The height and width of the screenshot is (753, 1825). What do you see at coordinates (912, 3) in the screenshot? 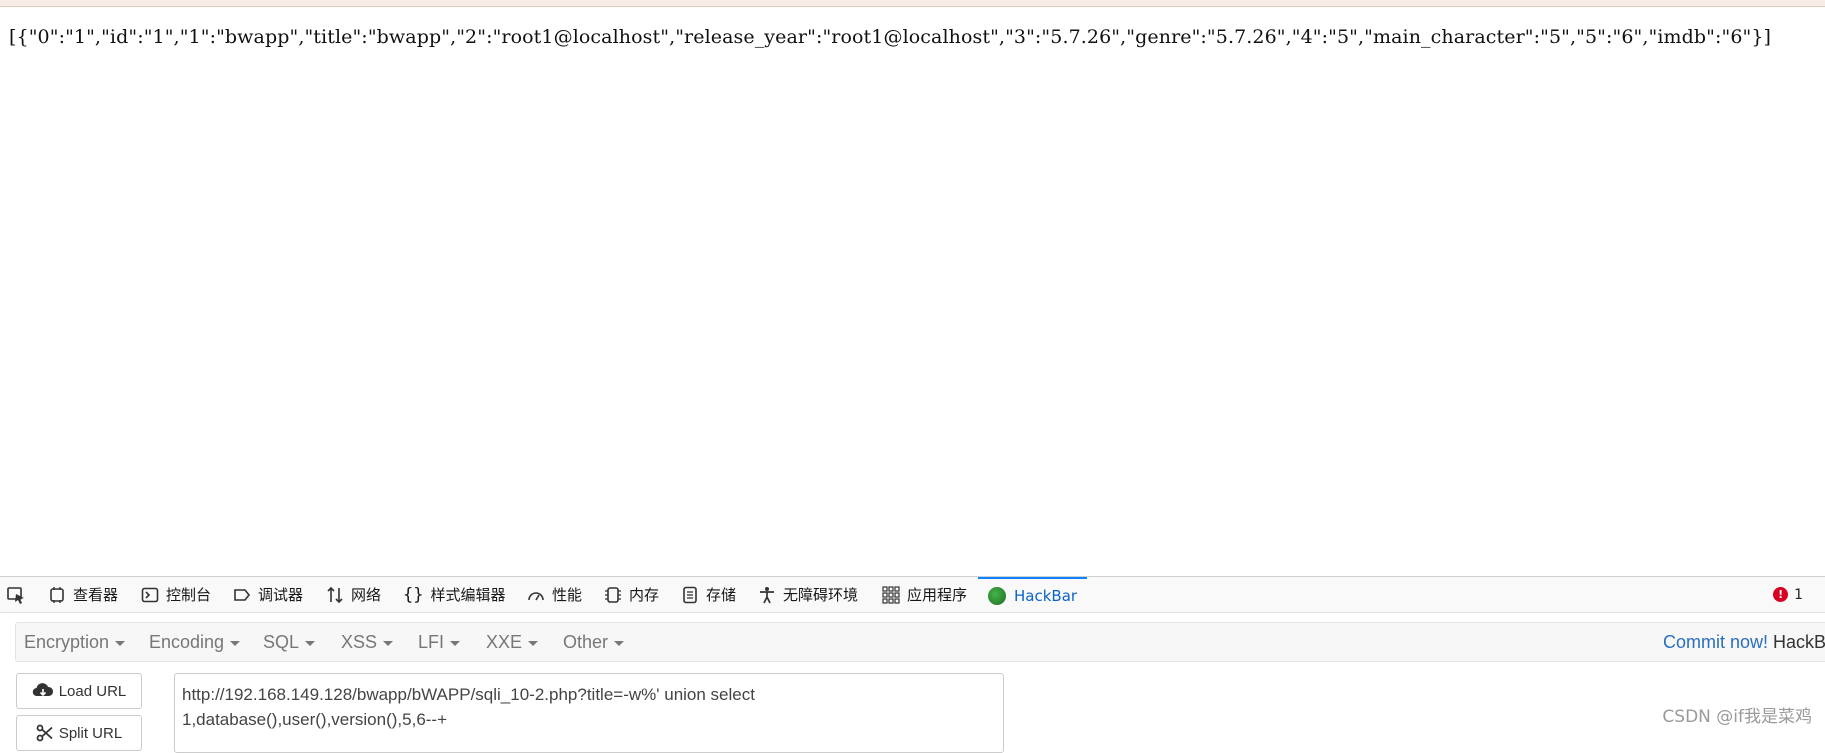
I see `browser-top-strip` at bounding box center [912, 3].